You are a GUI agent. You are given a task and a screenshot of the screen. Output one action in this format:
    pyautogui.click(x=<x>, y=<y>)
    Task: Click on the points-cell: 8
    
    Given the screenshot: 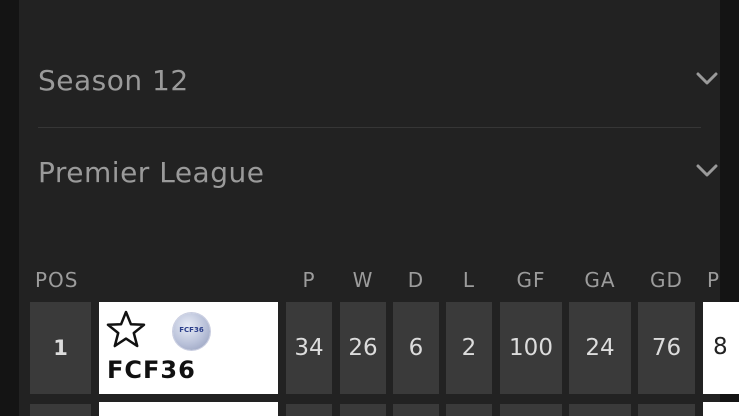 What is the action you would take?
    pyautogui.click(x=721, y=348)
    